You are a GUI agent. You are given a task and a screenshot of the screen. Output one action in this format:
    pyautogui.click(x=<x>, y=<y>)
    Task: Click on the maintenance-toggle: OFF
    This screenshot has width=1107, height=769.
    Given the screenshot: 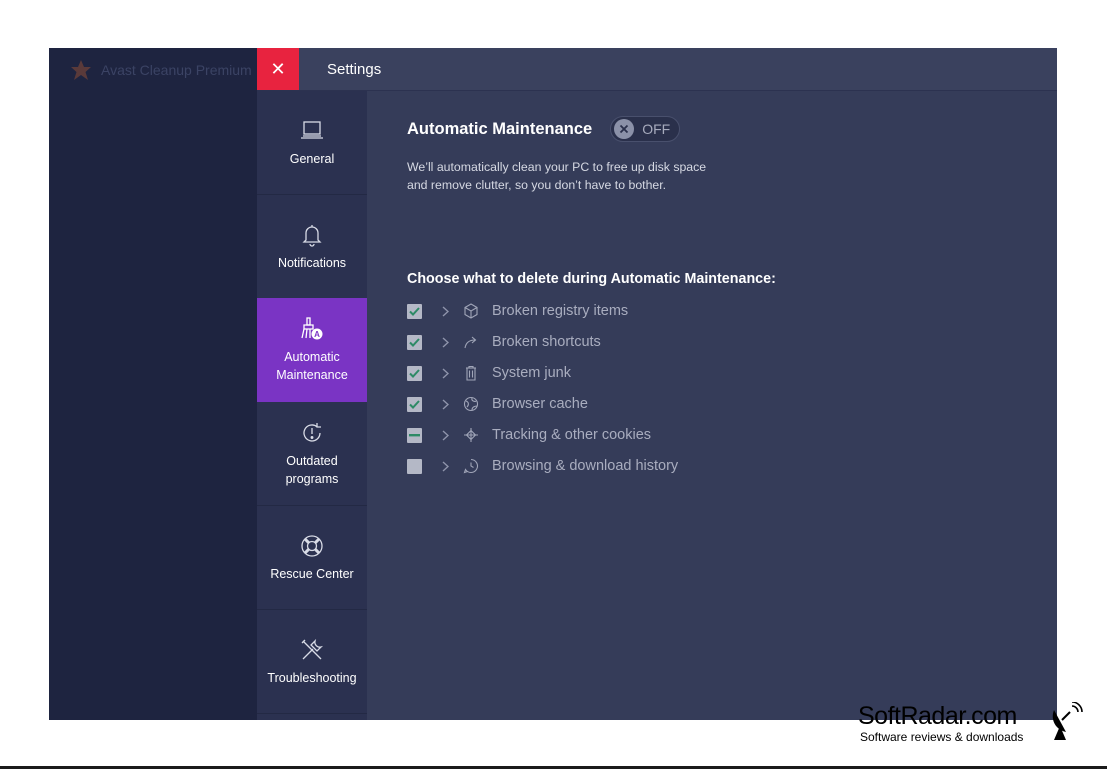 What is the action you would take?
    pyautogui.click(x=645, y=129)
    